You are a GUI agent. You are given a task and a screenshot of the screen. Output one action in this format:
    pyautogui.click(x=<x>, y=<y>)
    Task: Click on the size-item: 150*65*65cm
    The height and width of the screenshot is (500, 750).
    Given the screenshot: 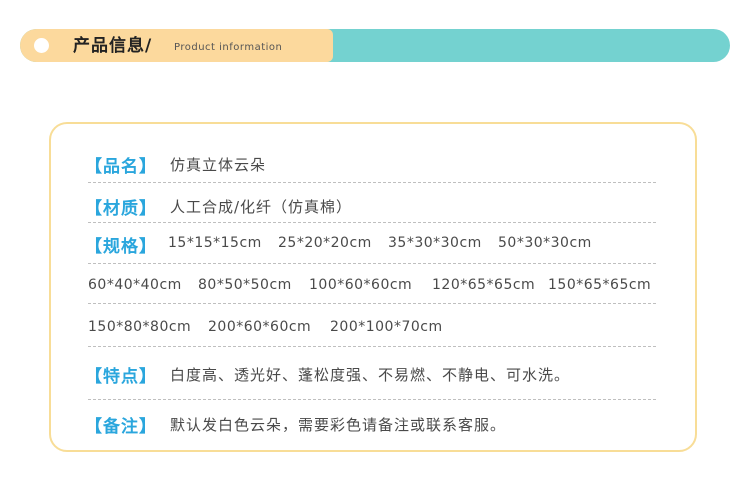 What is the action you would take?
    pyautogui.click(x=600, y=285)
    